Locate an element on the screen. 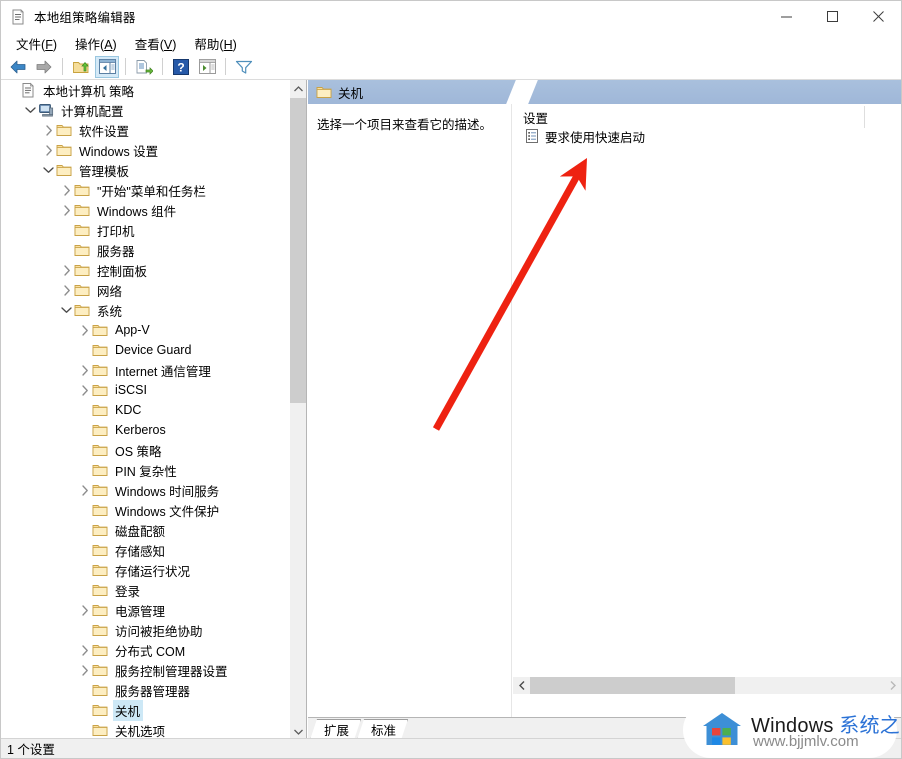 The image size is (902, 759). tree-item-9: 控制面板 is located at coordinates (145, 270).